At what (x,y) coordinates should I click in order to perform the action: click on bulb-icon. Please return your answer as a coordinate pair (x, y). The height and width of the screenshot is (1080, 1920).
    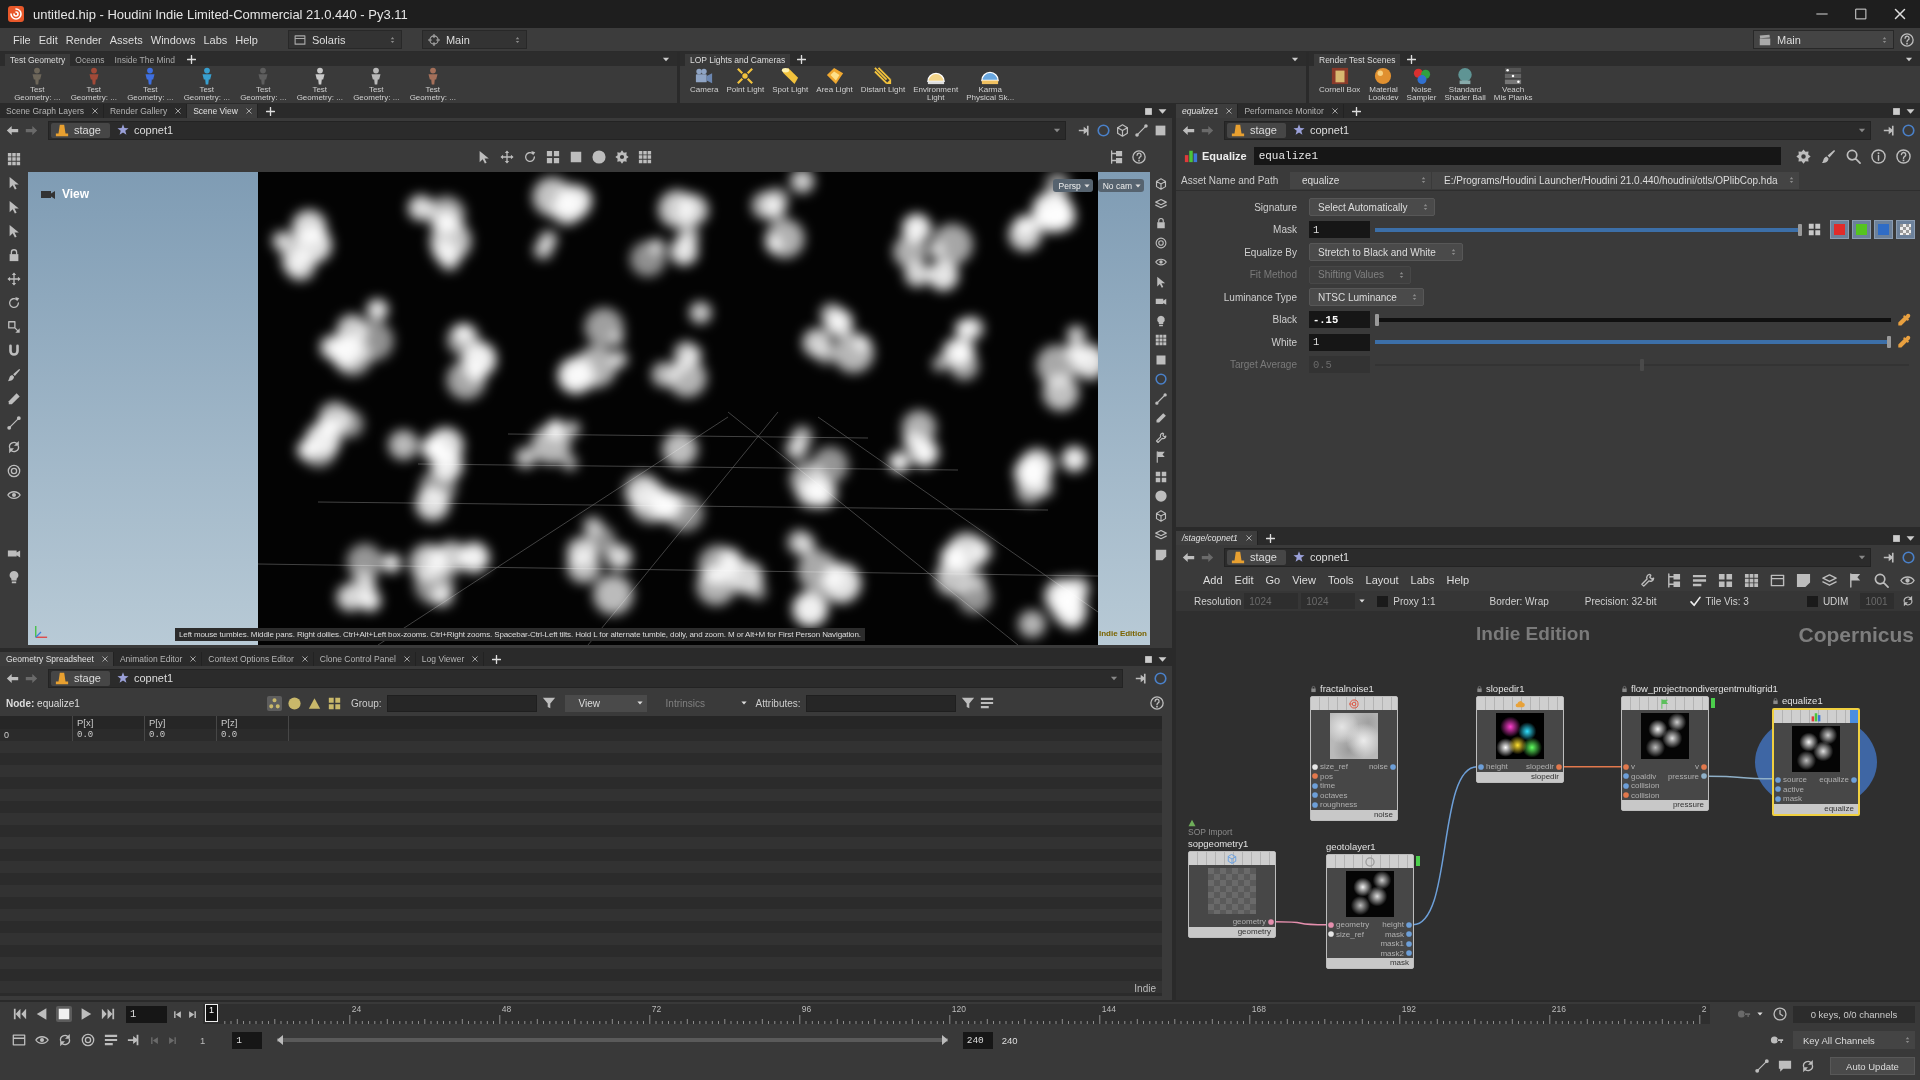
    Looking at the image, I should click on (14, 577).